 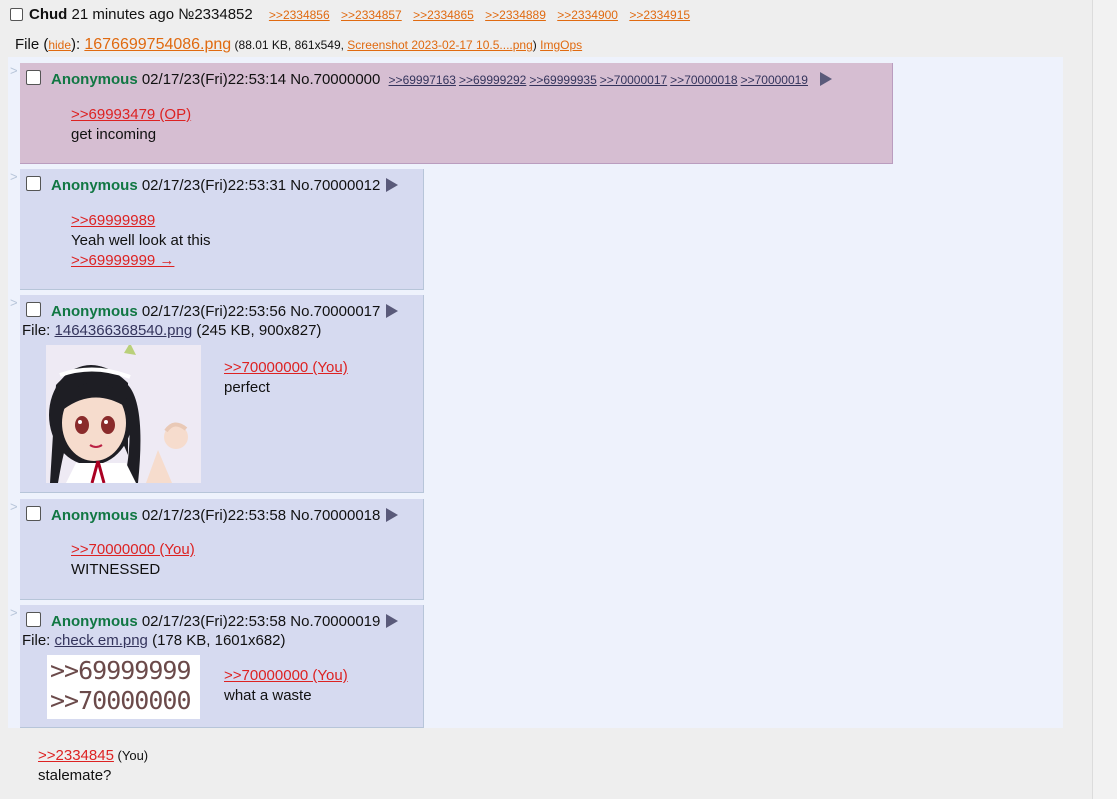 I want to click on thumbnail-text: >>69999999 >>70000000, so click(x=121, y=686).